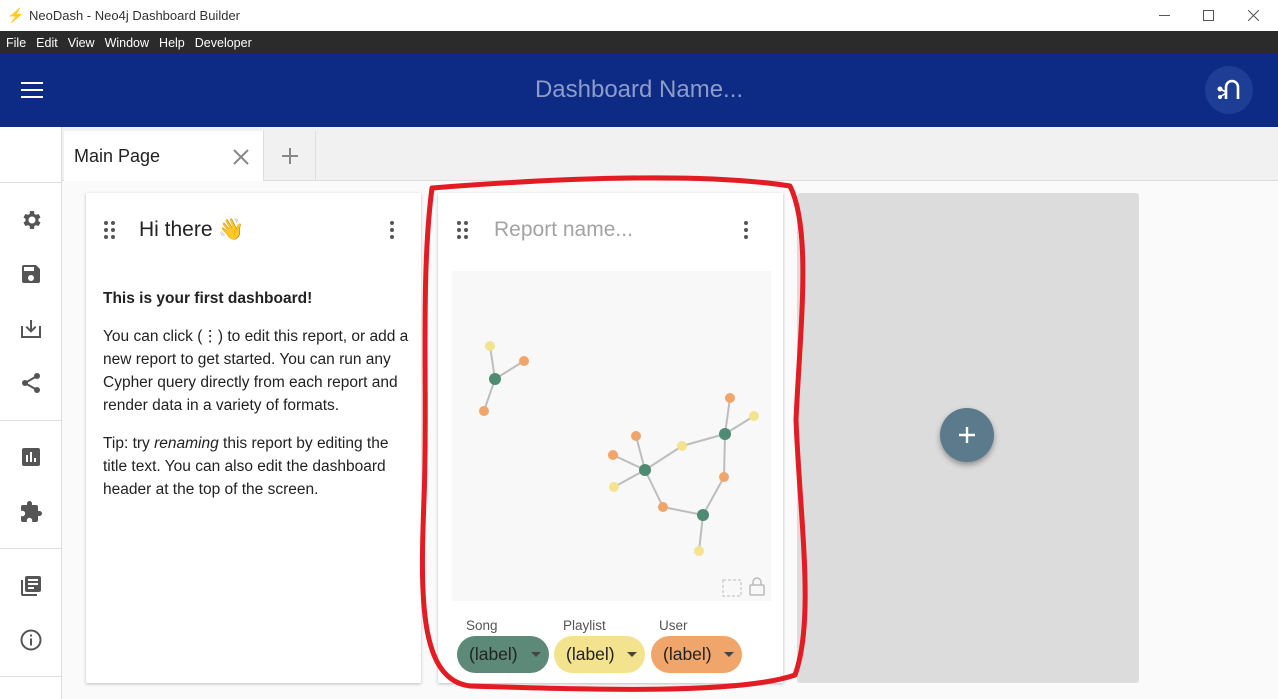 The width and height of the screenshot is (1278, 699). Describe the element at coordinates (1253, 15) in the screenshot. I see `close-icon` at that location.